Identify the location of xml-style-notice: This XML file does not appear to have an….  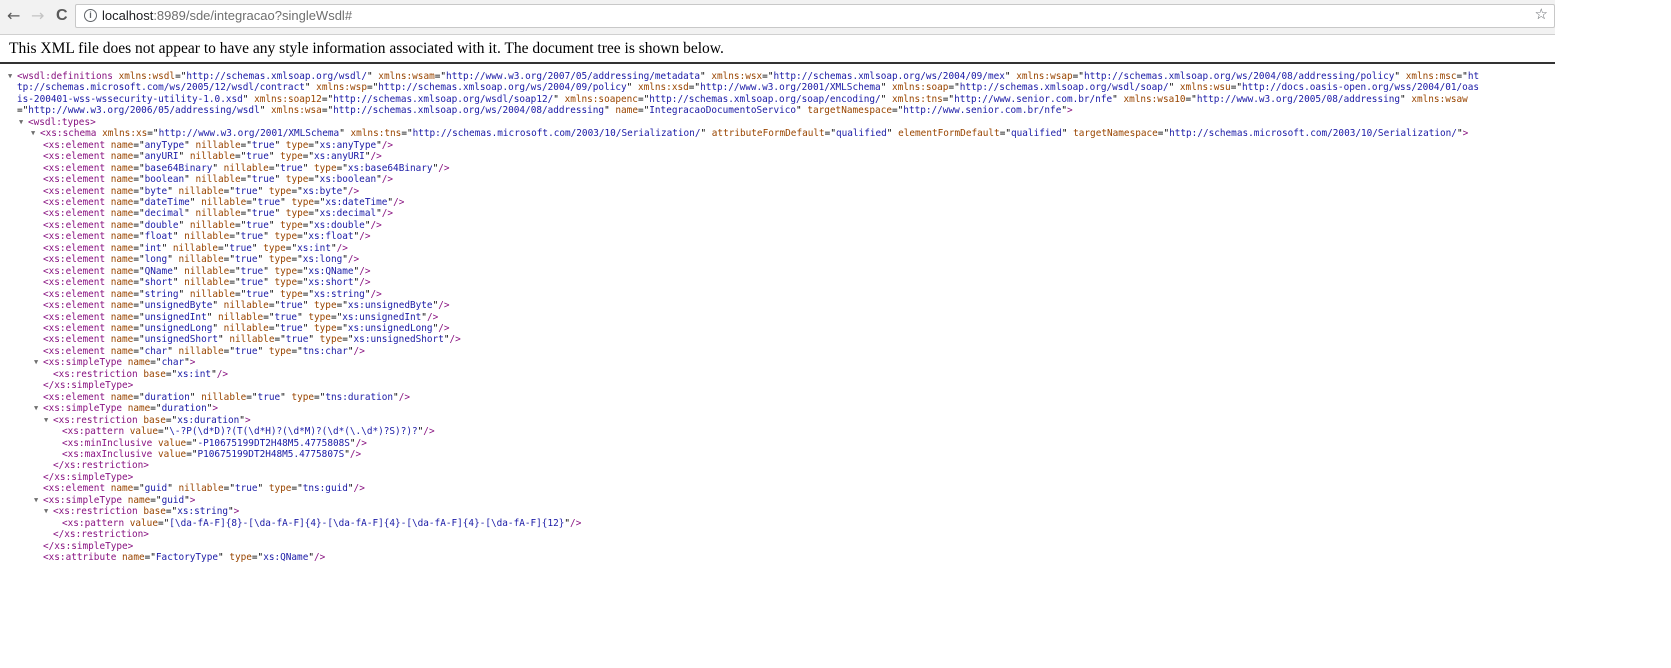
(366, 48).